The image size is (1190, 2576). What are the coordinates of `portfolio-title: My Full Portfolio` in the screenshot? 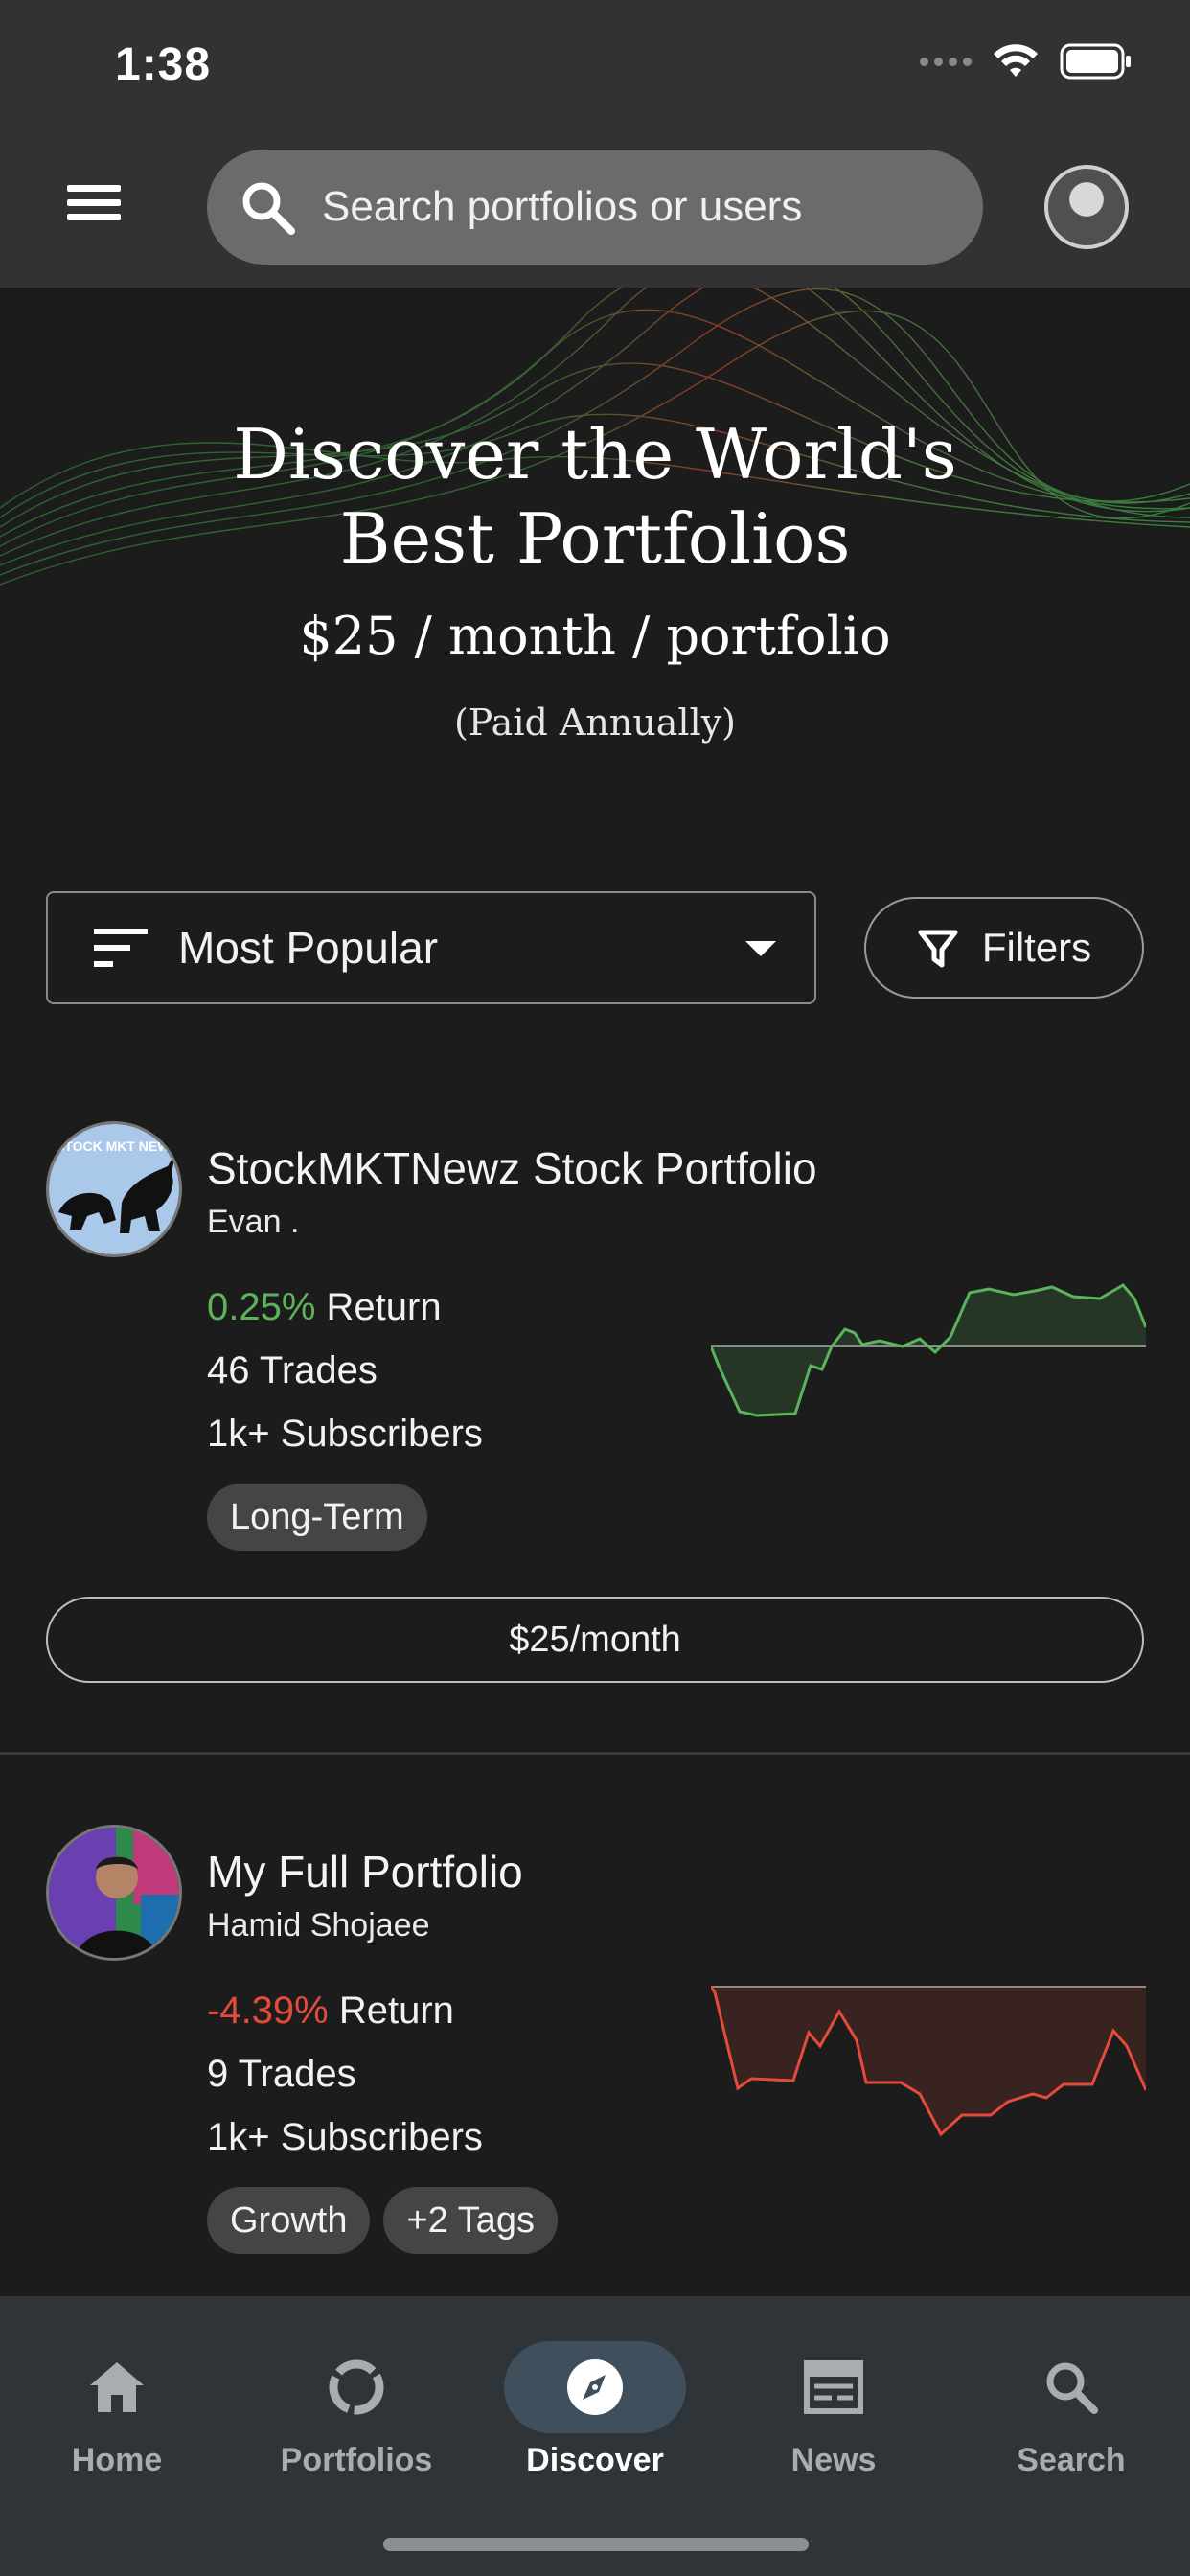 It's located at (365, 1872).